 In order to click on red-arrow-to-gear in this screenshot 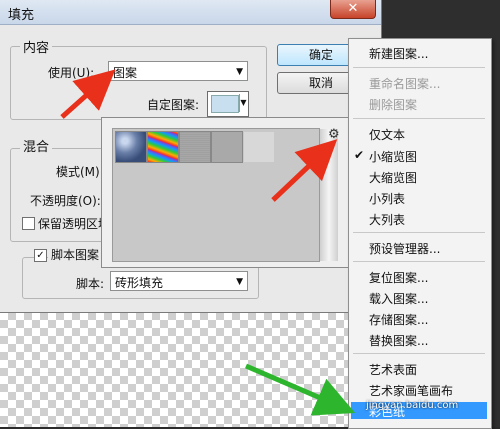, I will do `click(304, 170)`.